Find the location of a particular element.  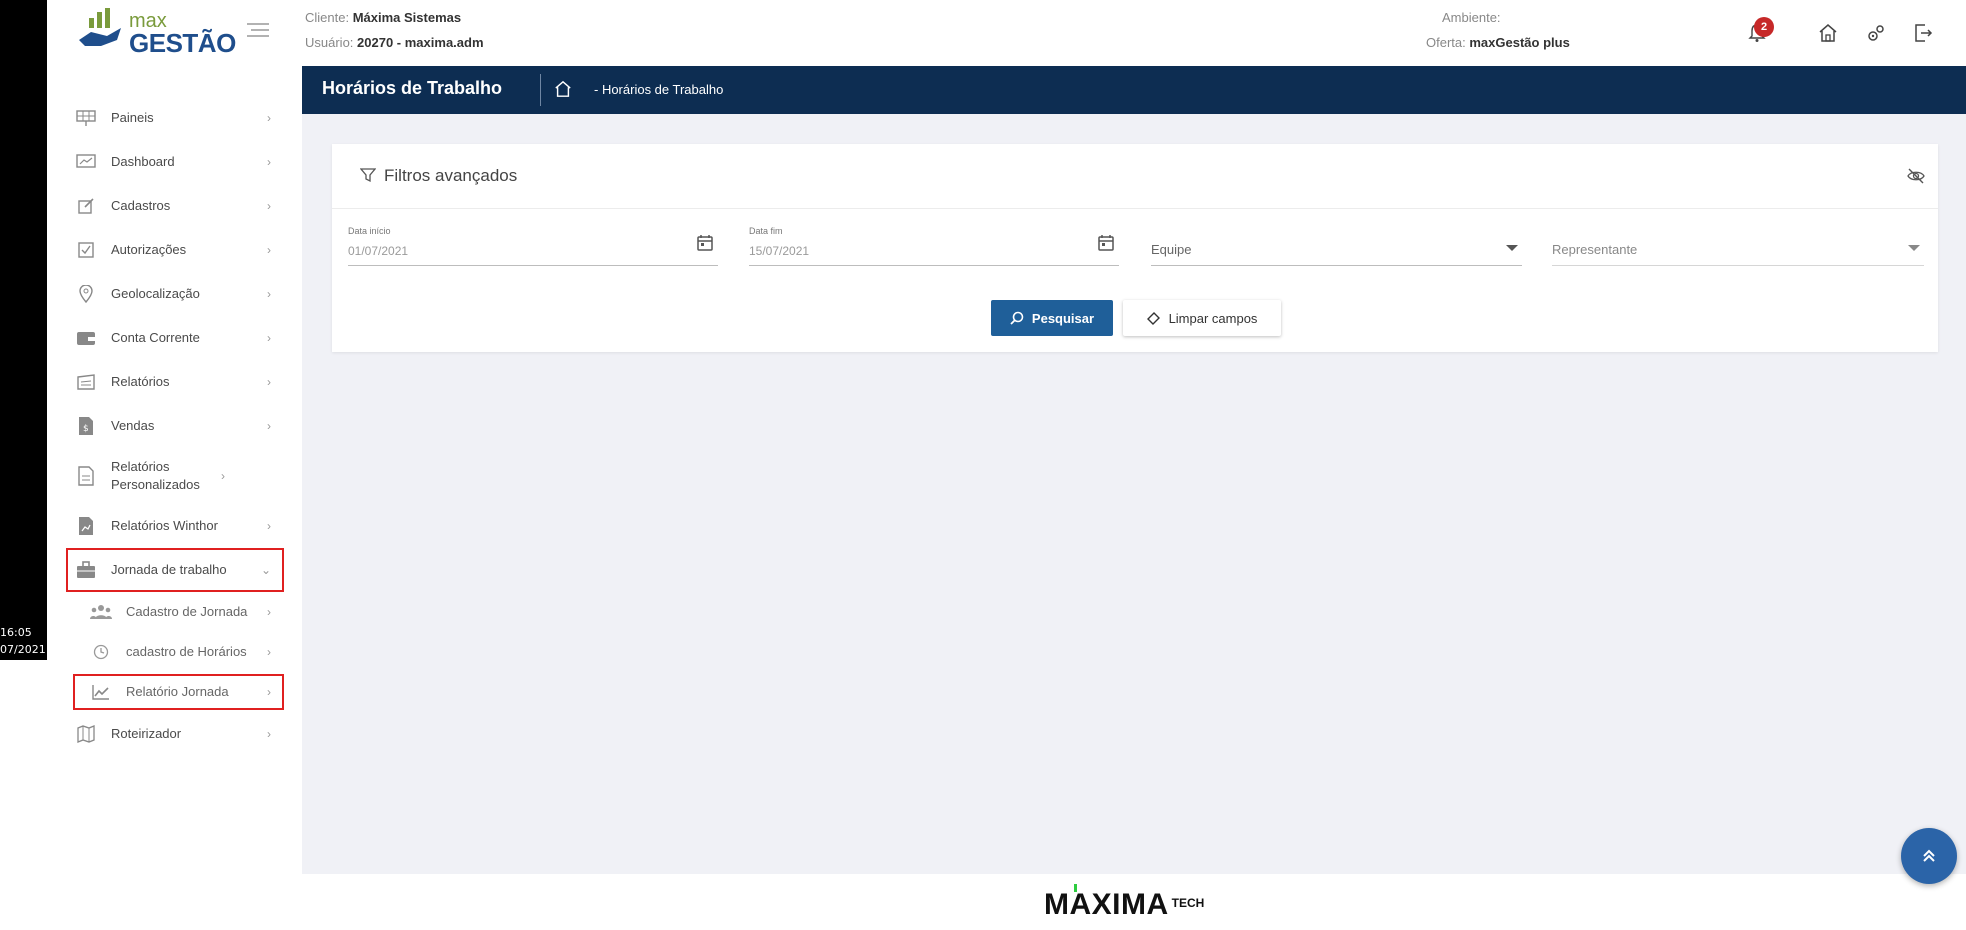

filters-header: Filtros avançados is located at coordinates (1135, 176).